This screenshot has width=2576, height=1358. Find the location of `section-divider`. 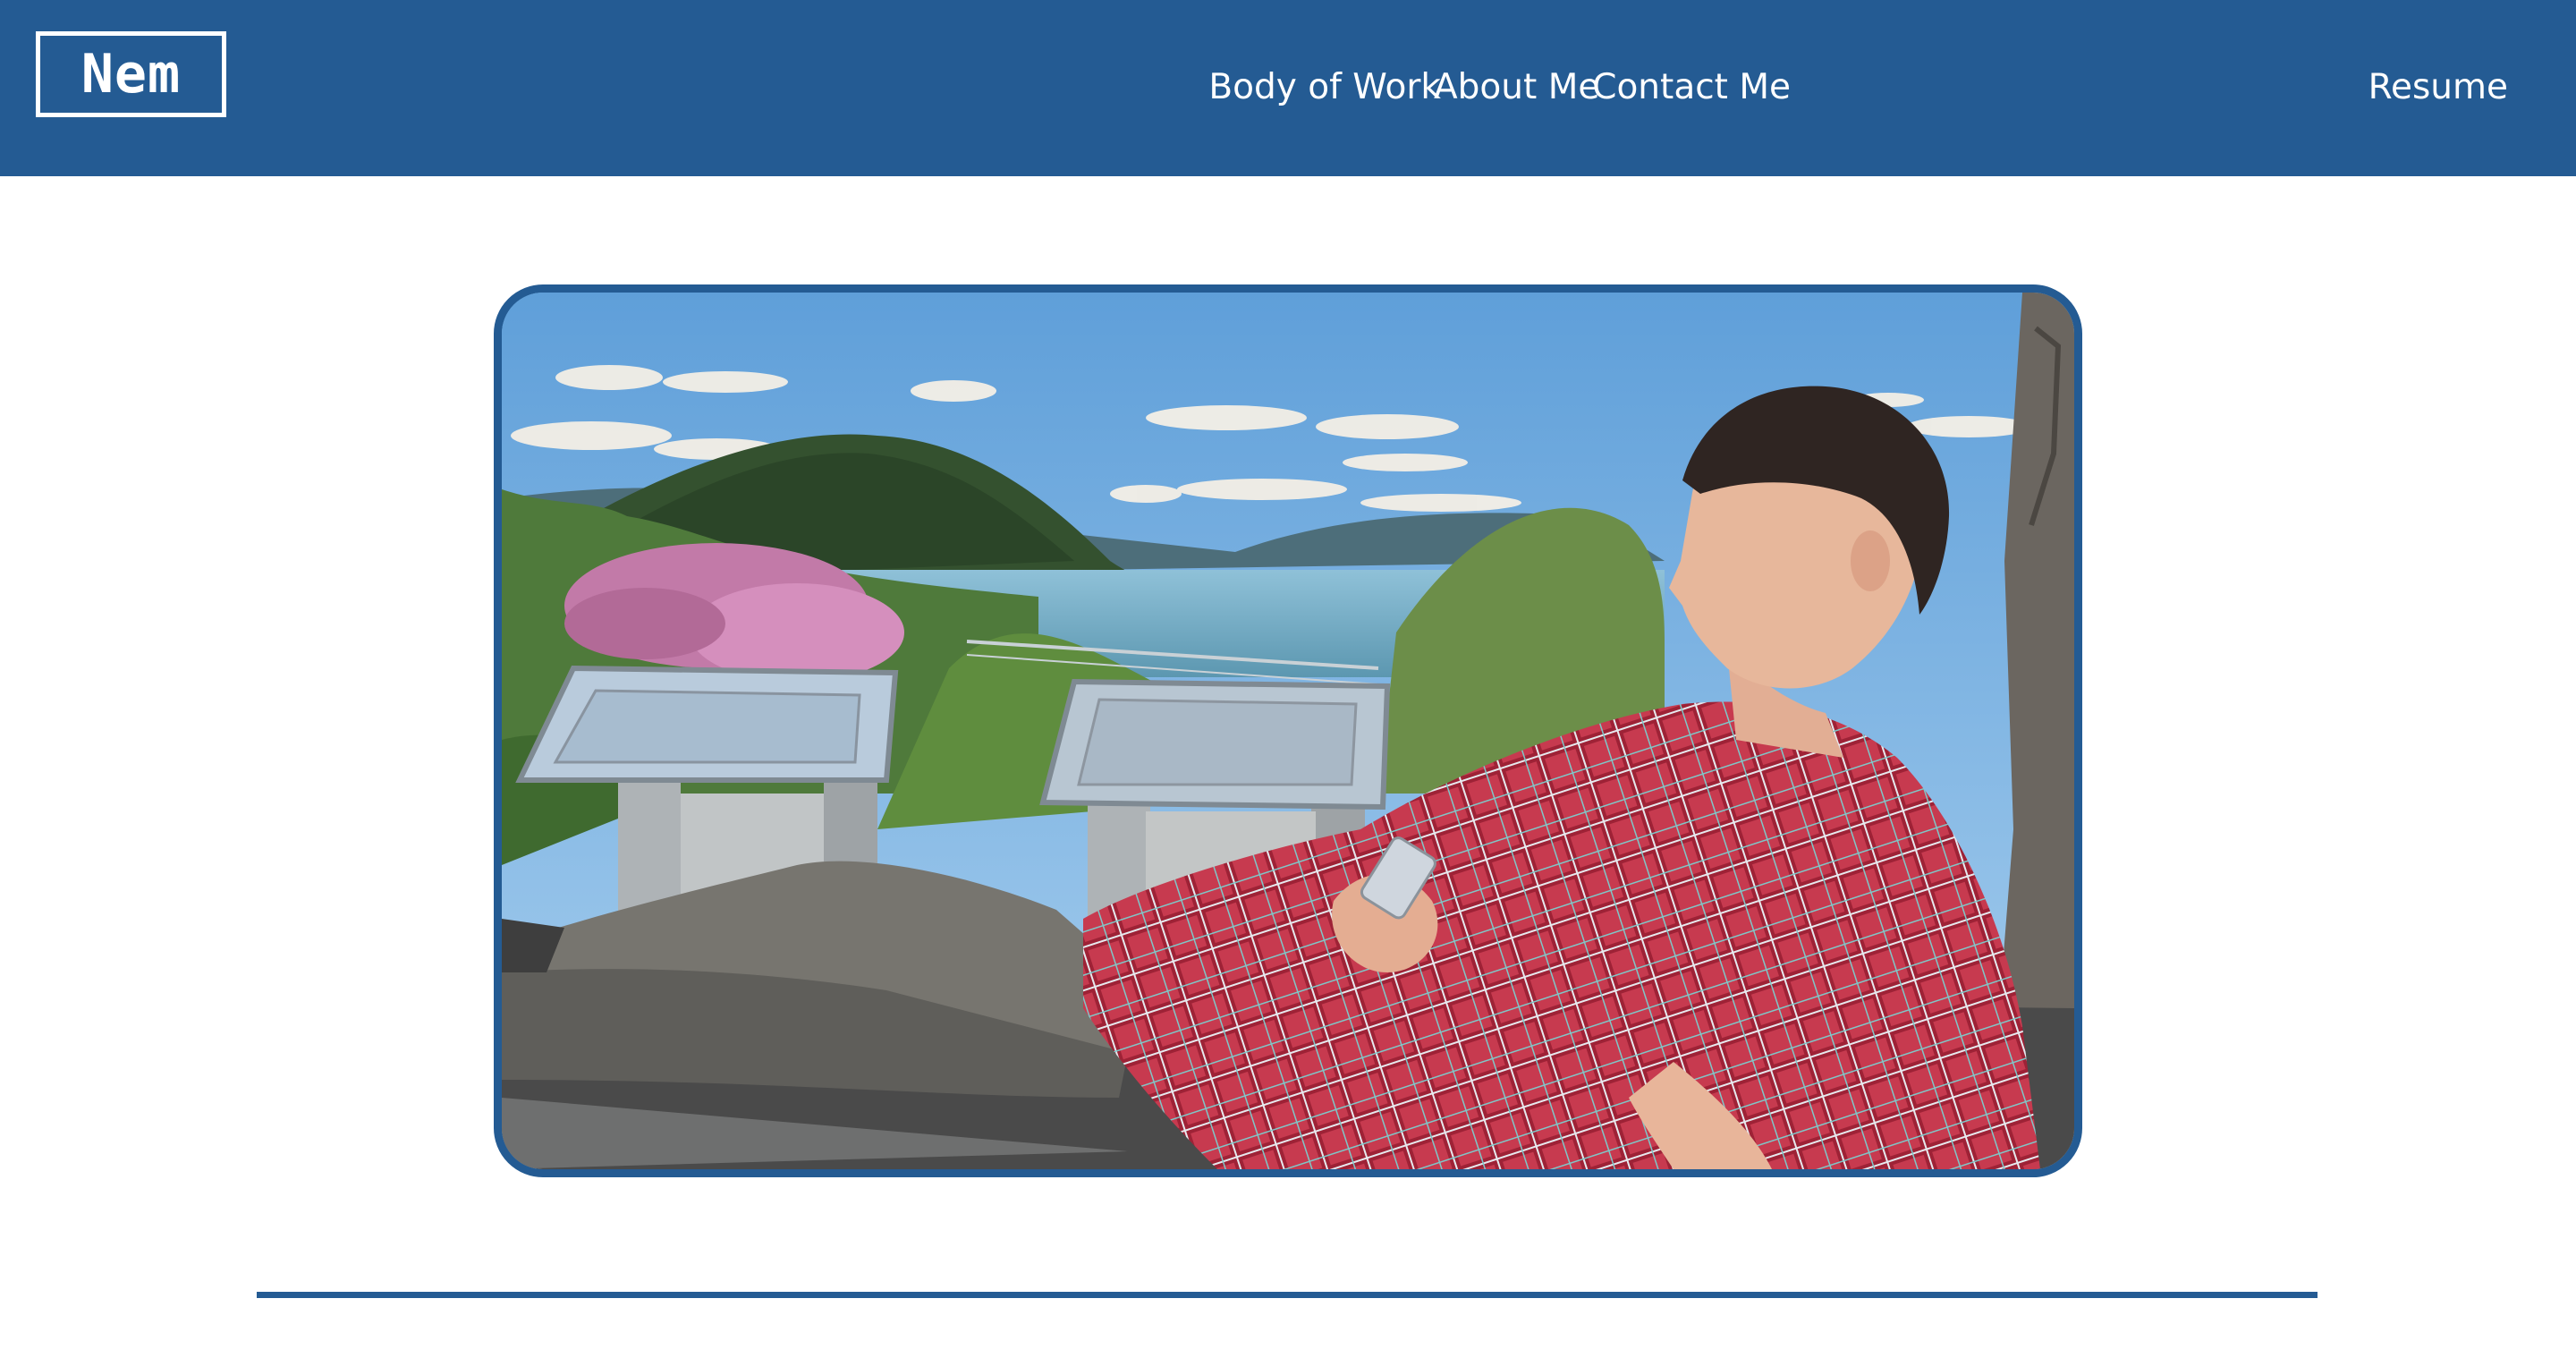

section-divider is located at coordinates (1287, 1295).